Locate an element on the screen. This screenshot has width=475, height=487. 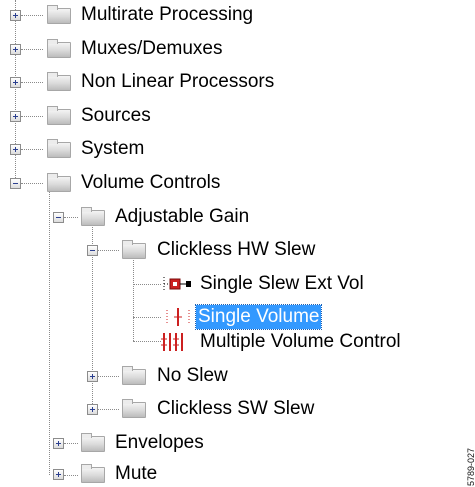
tree-node-non-linear-processors: Non Linear Processors is located at coordinates (237, 82).